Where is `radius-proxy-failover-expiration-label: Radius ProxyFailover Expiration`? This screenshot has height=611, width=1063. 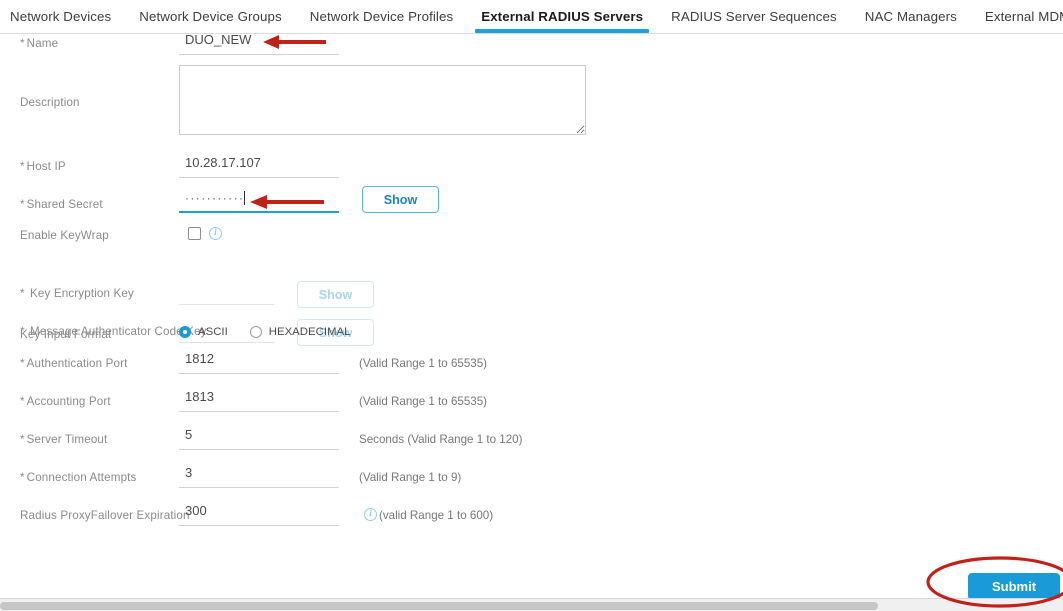
radius-proxy-failover-expiration-label: Radius ProxyFailover Expiration is located at coordinates (105, 515).